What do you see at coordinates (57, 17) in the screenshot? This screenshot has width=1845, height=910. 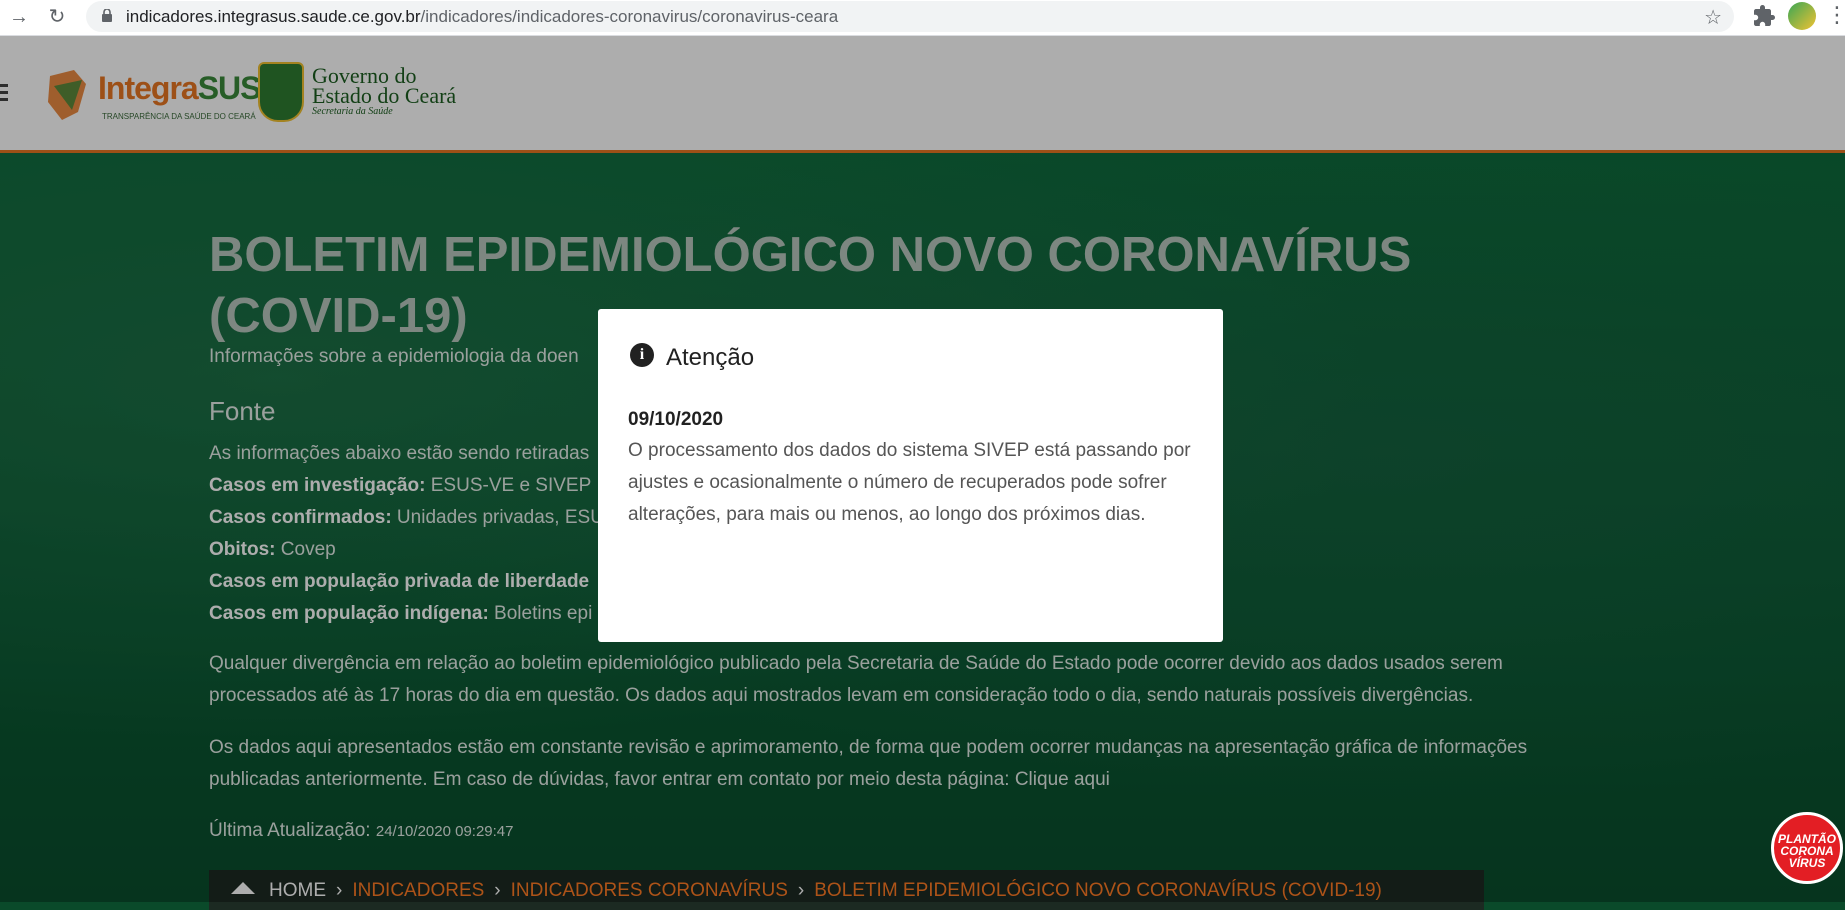 I see `reload-icon: ↻` at bounding box center [57, 17].